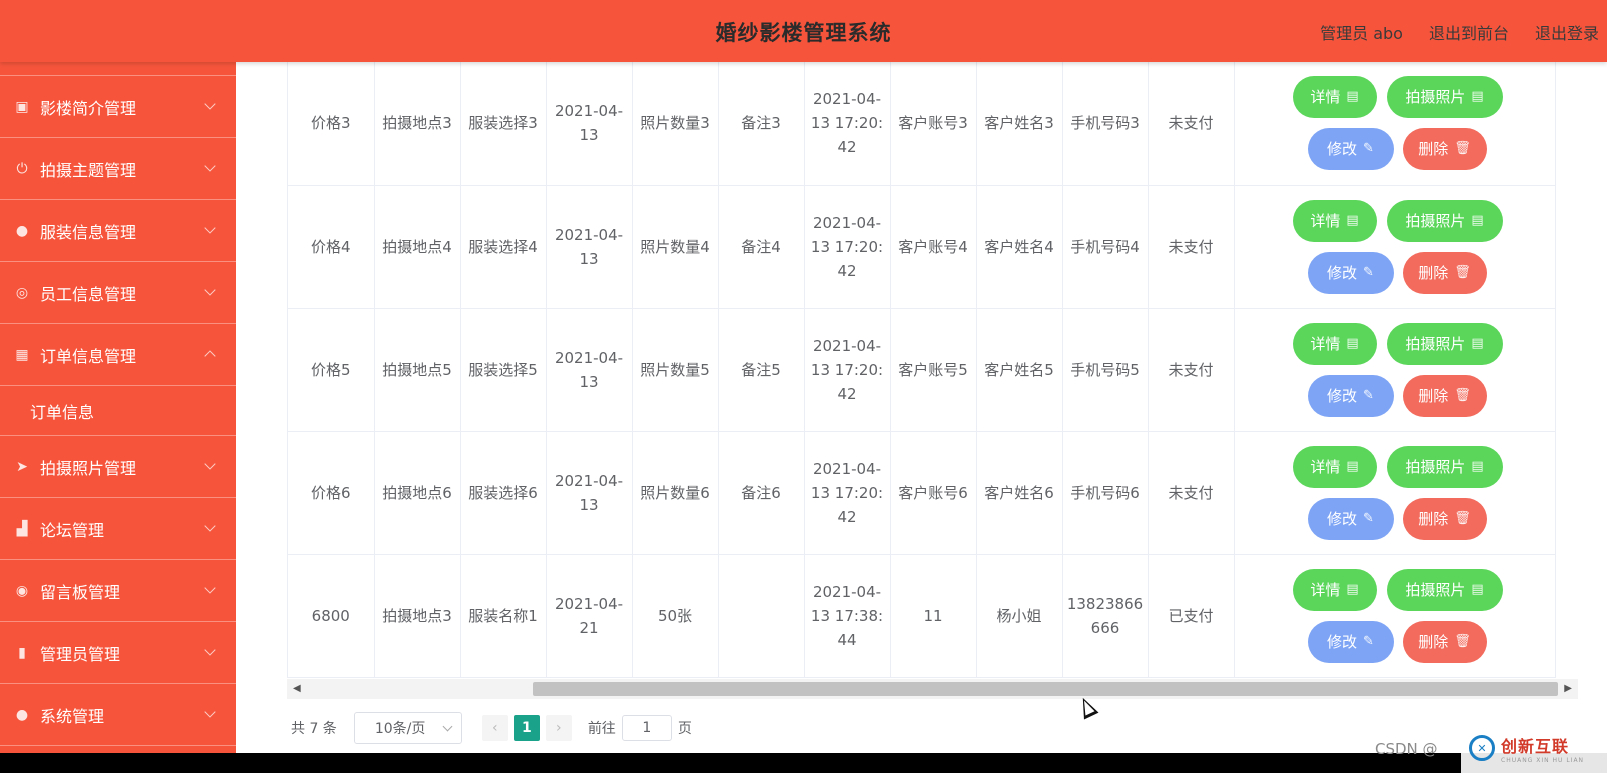 The image size is (1607, 773). I want to click on cell-name: 杨小姐, so click(1019, 616).